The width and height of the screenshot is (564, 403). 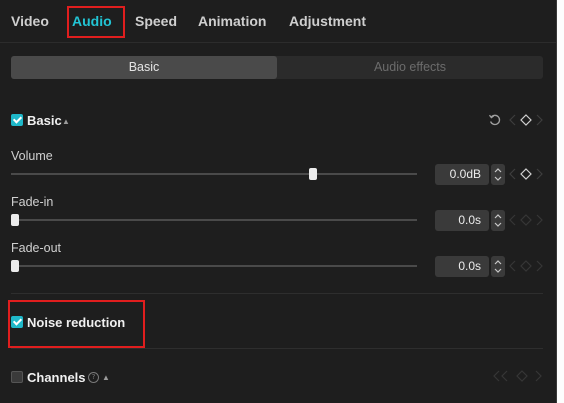 What do you see at coordinates (156, 21) in the screenshot?
I see `tab-speed: Speed` at bounding box center [156, 21].